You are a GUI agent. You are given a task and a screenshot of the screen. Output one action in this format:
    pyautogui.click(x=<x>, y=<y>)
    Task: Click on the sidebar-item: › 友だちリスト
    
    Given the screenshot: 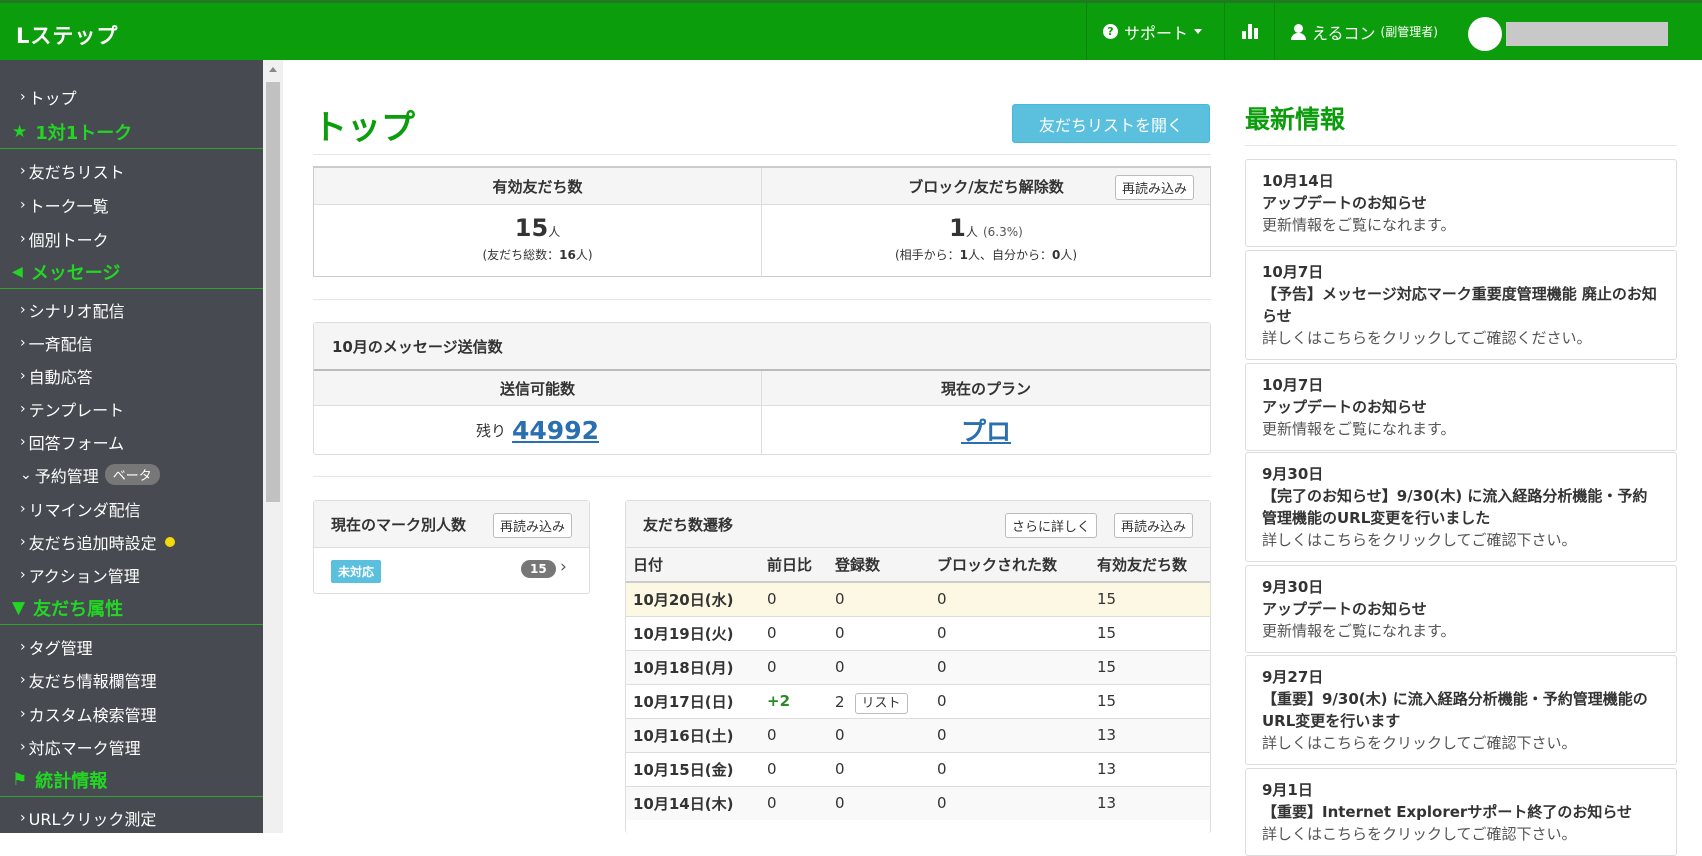 What is the action you would take?
    pyautogui.click(x=131, y=170)
    